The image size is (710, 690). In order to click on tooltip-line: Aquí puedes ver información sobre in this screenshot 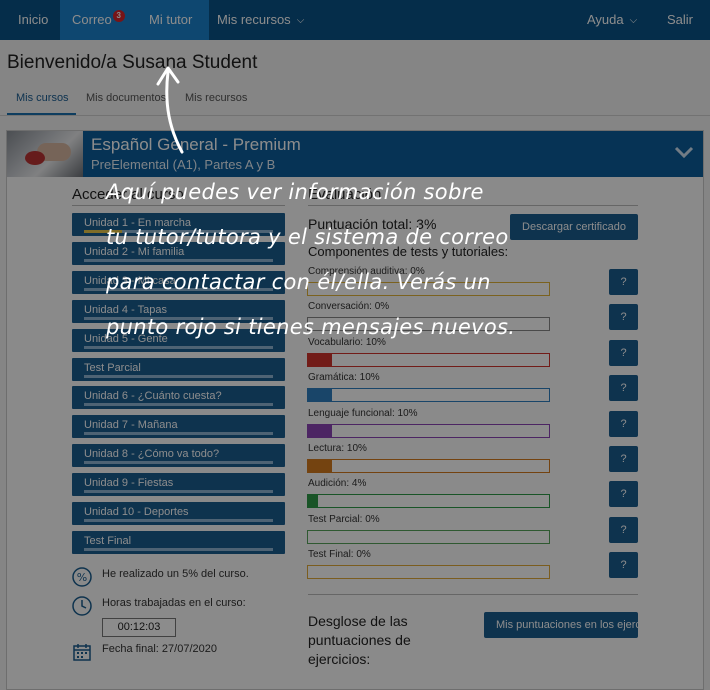, I will do `click(295, 192)`.